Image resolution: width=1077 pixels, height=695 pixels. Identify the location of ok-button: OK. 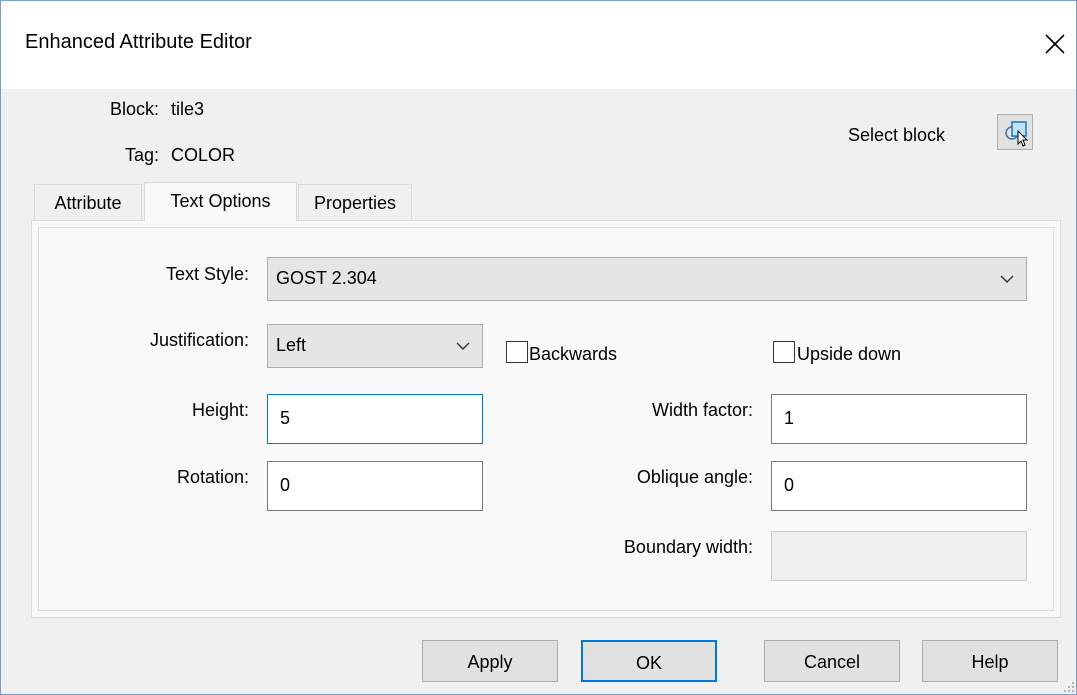
(649, 661).